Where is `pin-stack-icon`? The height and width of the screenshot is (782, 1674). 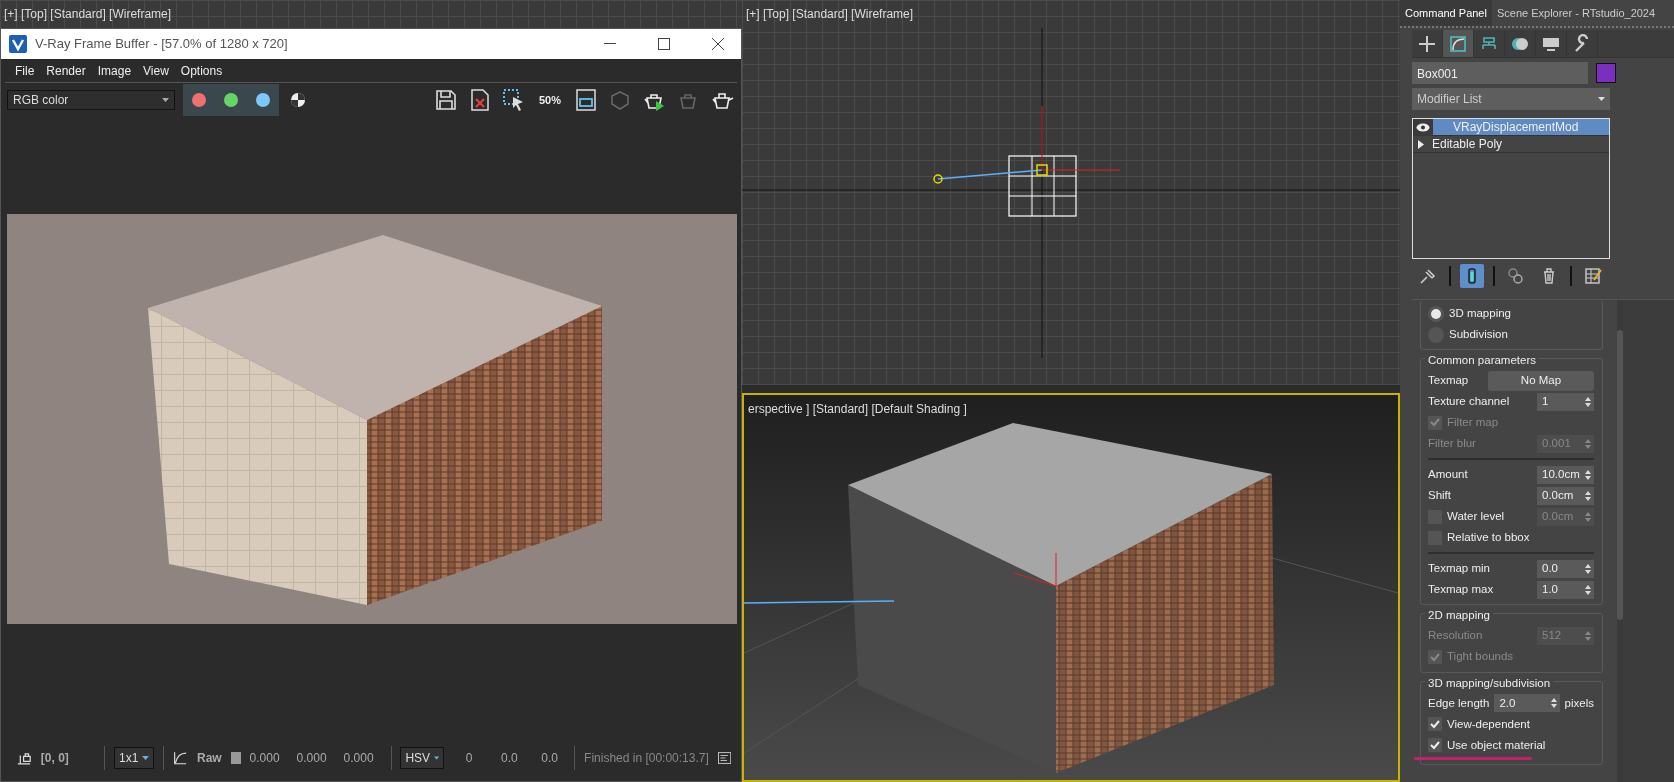
pin-stack-icon is located at coordinates (1428, 276).